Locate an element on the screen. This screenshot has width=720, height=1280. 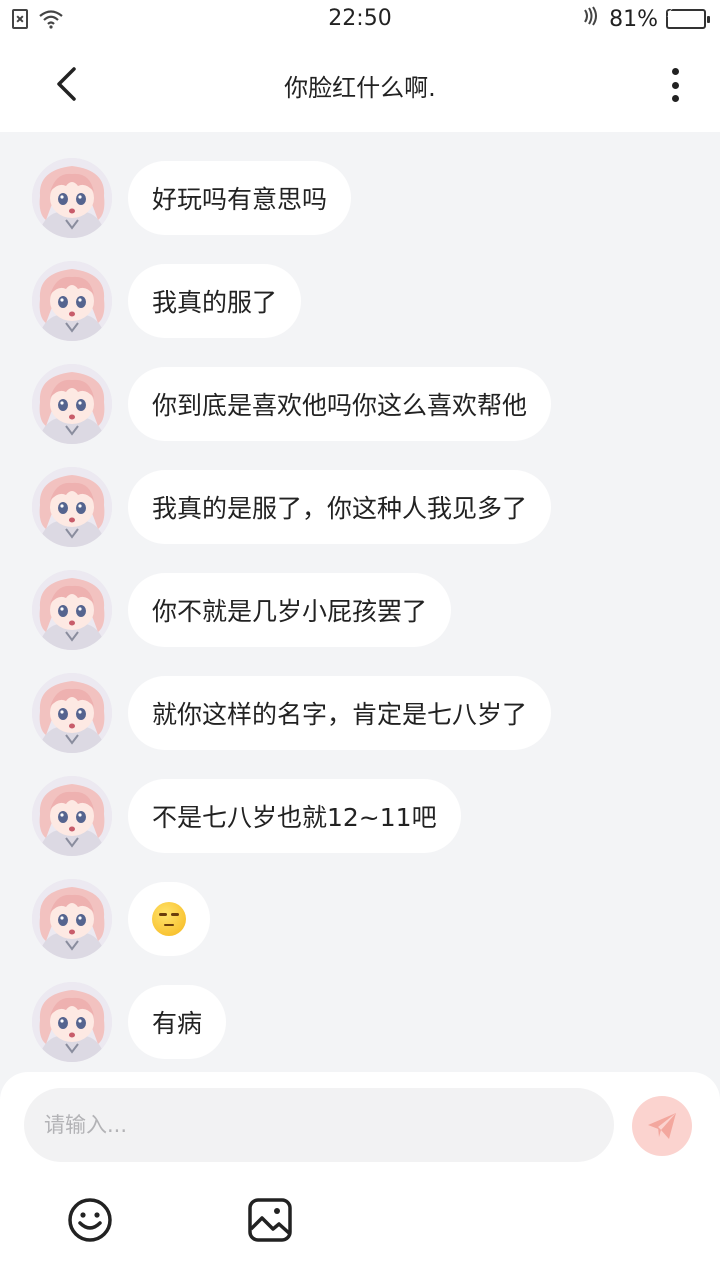
message-row: 就你这样的名字，肯定是七八岁了 is located at coordinates (292, 713).